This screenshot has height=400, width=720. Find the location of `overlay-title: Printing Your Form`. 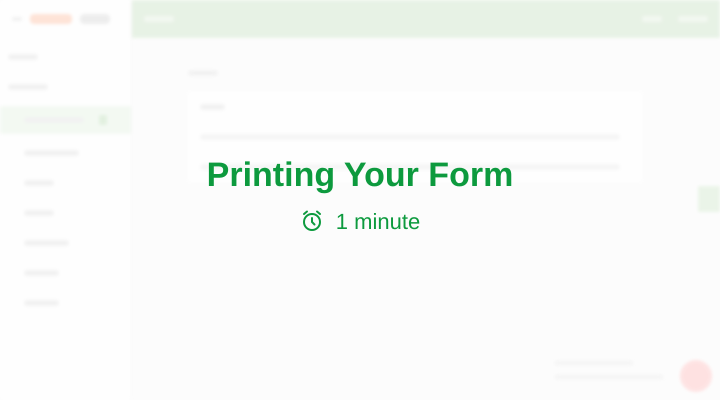

overlay-title: Printing Your Form is located at coordinates (360, 175).